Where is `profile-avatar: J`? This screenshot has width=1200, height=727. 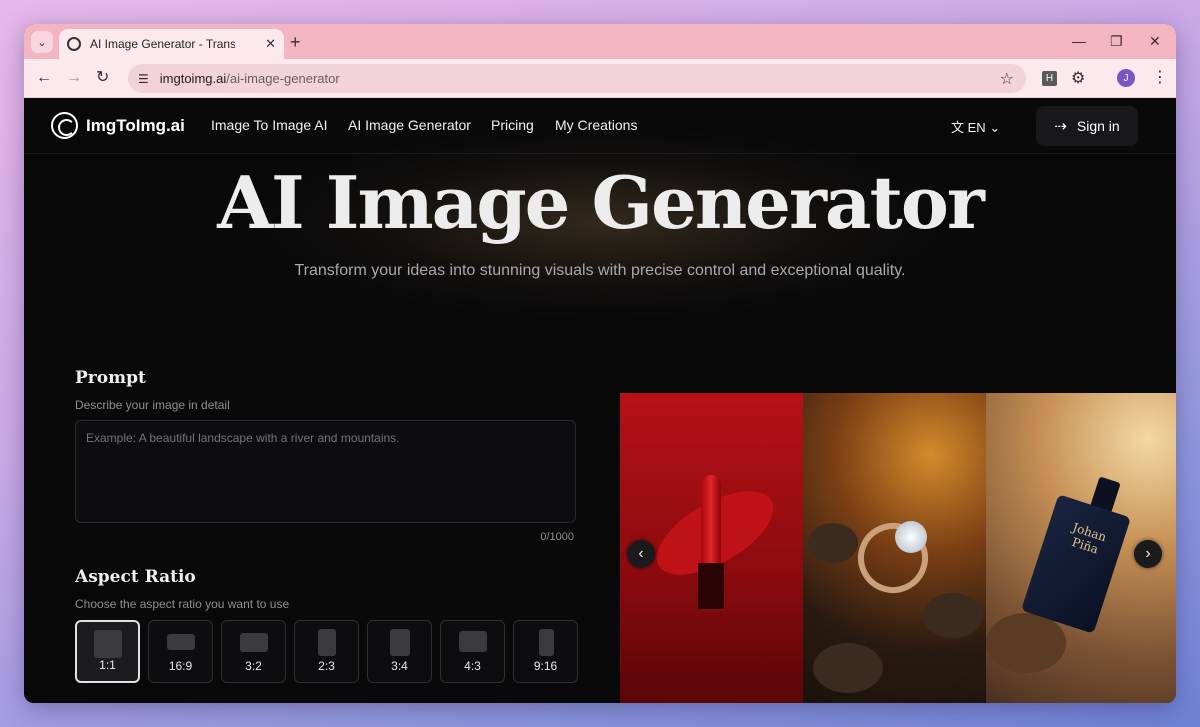
profile-avatar: J is located at coordinates (1126, 78).